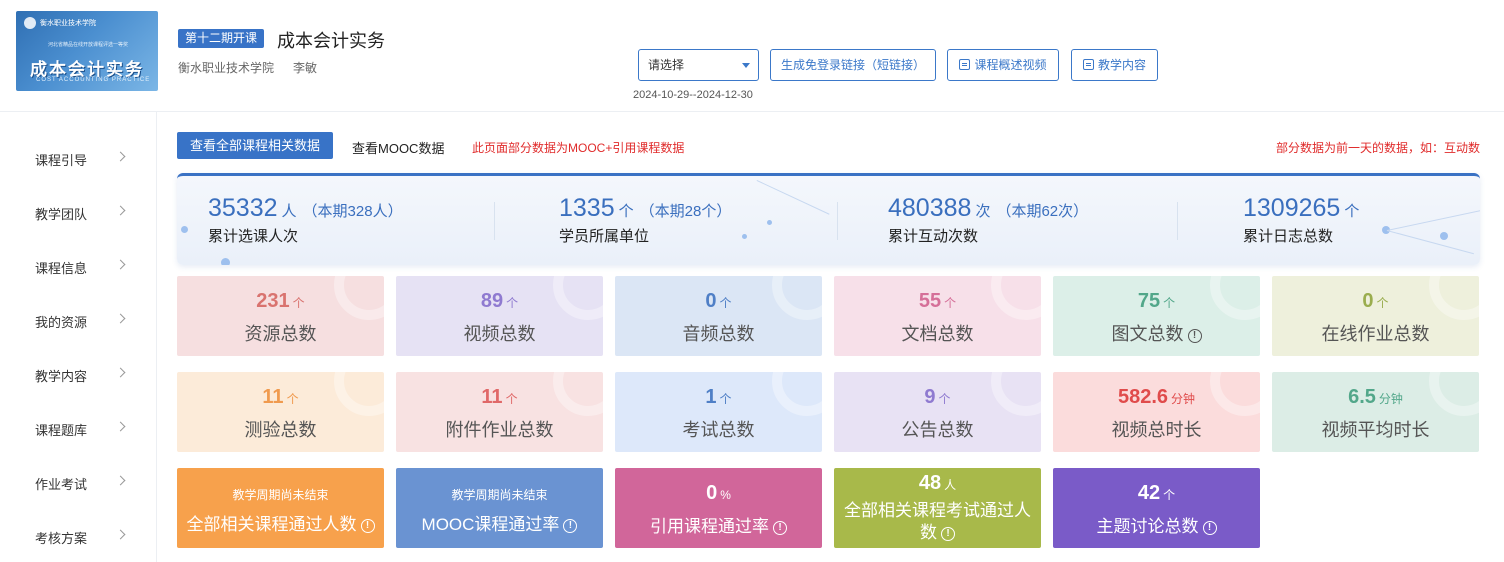 The image size is (1504, 562). I want to click on card-title: 资源总数, so click(280, 334).